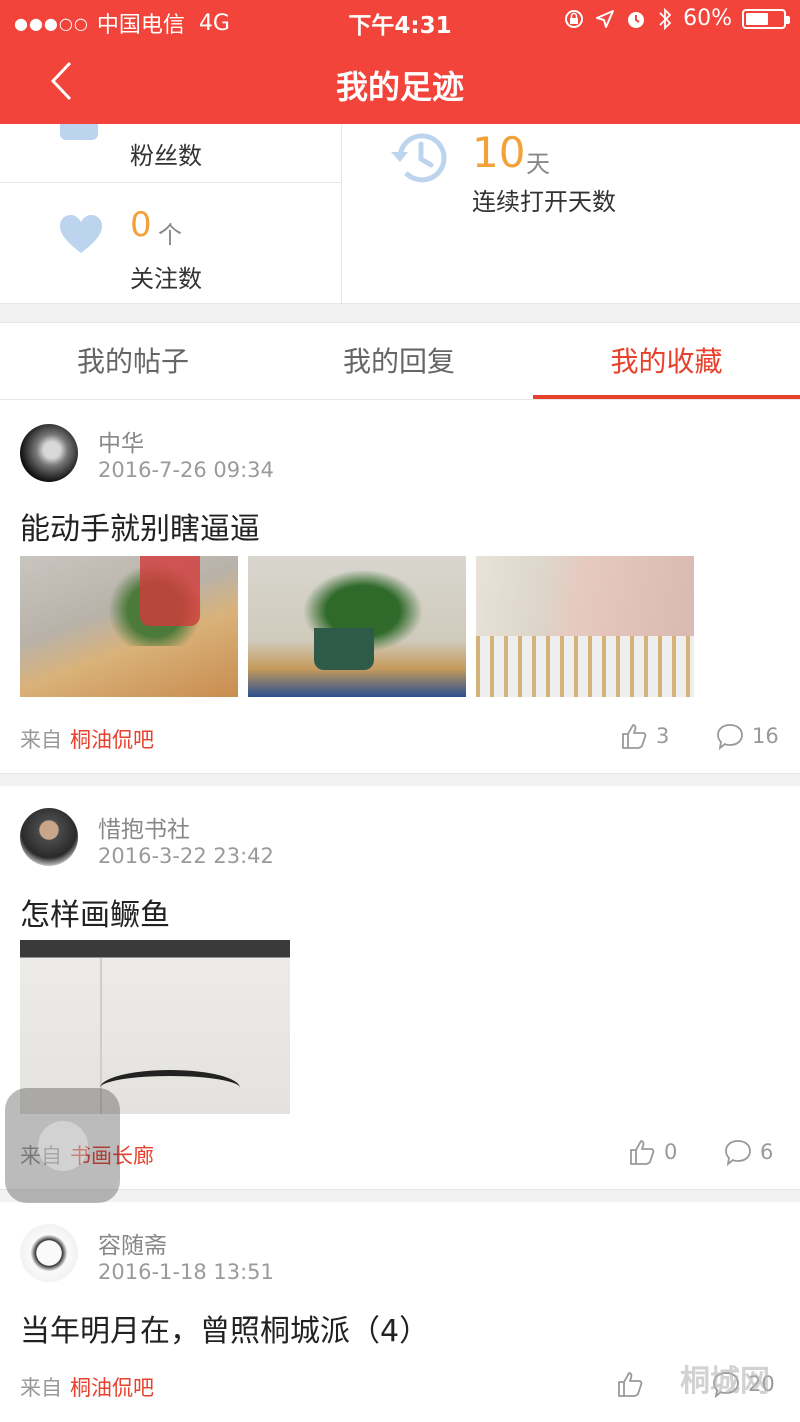 This screenshot has height=1422, width=800. I want to click on follow-stat: 0 个 关注数, so click(170, 243).